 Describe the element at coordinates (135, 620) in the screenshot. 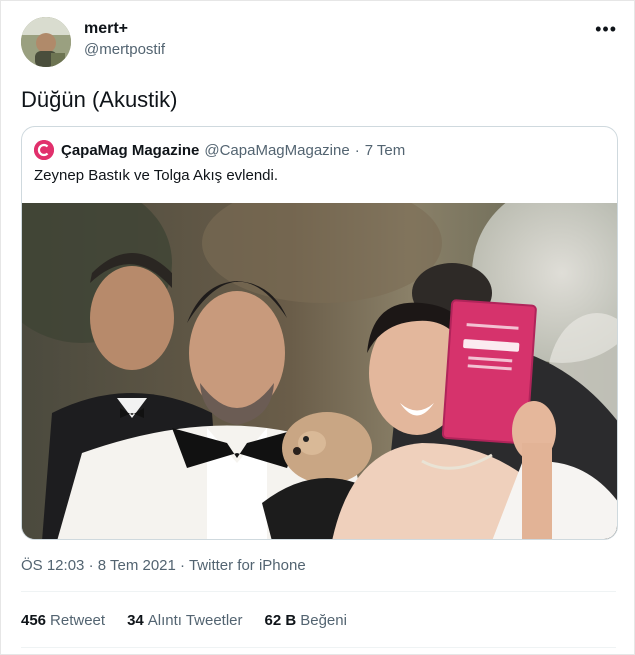

I see `quote-tweet-count: 34` at that location.